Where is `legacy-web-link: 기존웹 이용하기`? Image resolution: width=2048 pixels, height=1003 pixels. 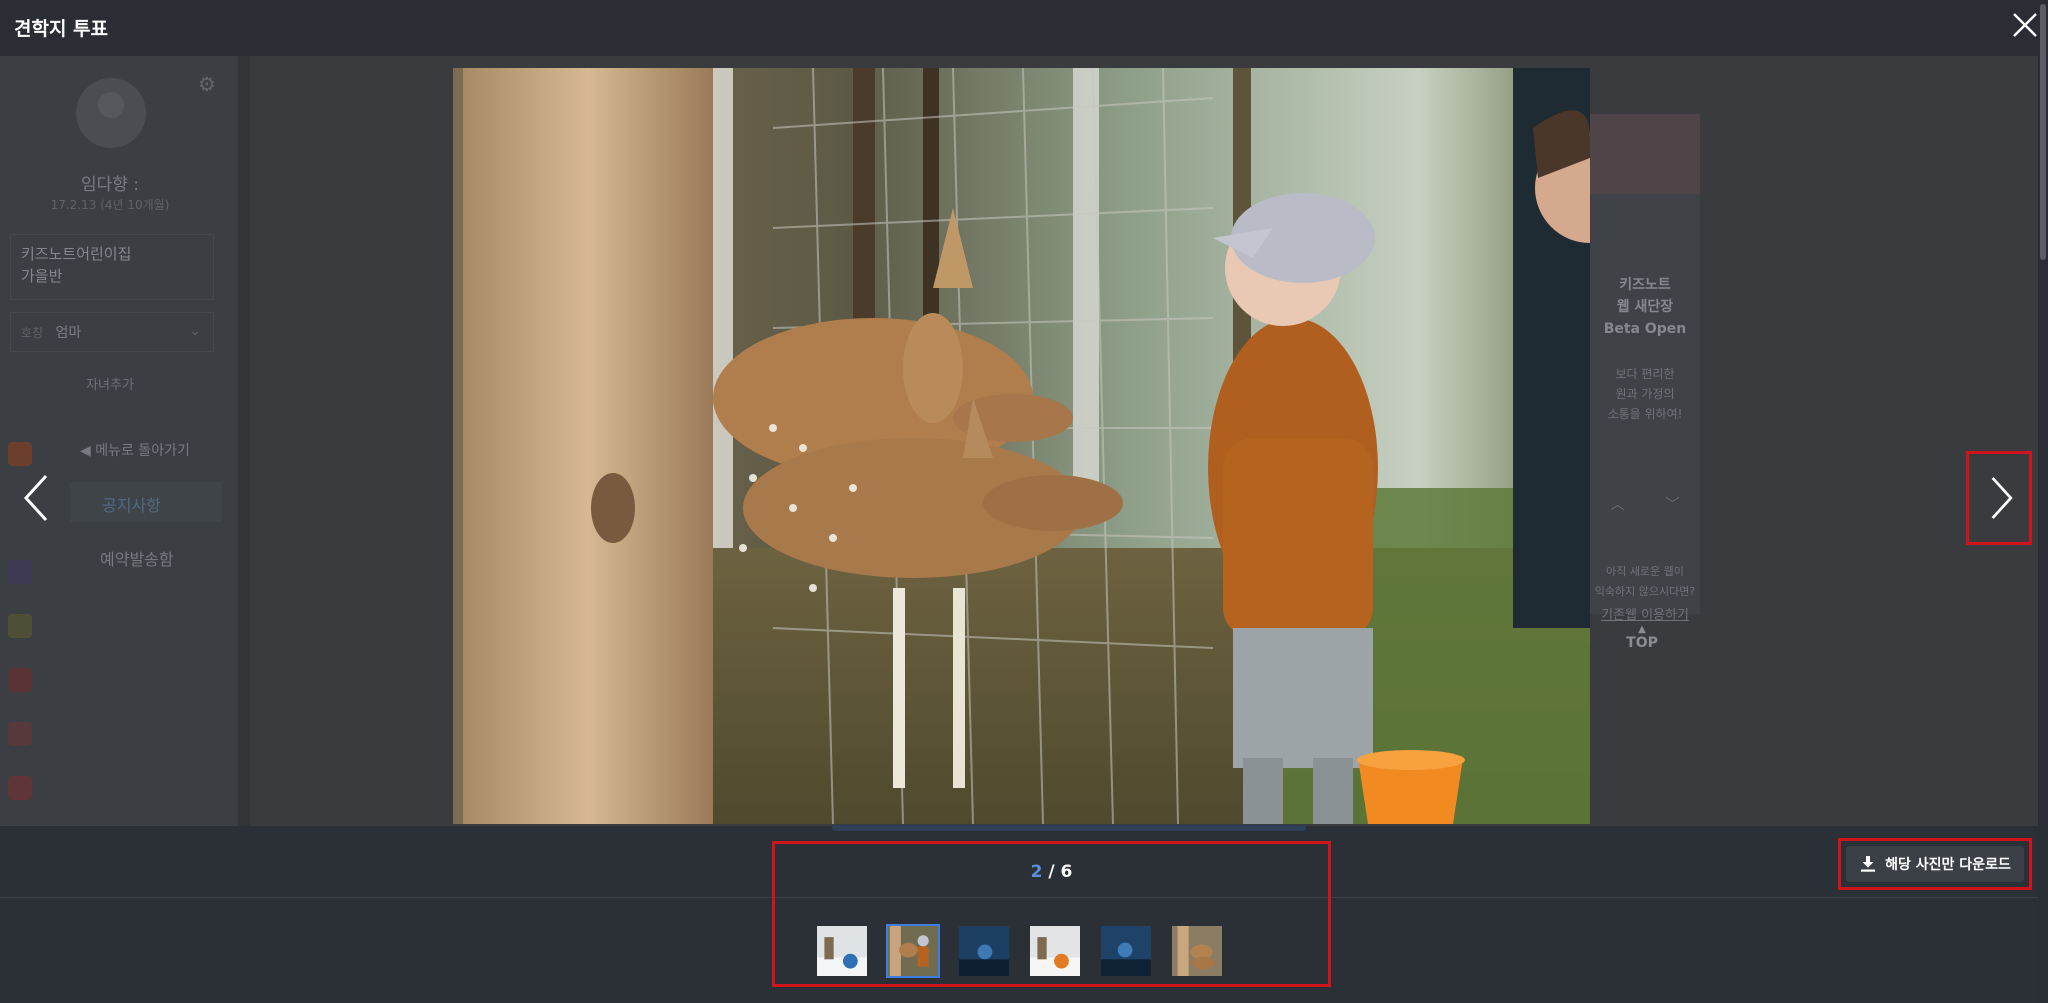 legacy-web-link: 기존웹 이용하기 is located at coordinates (1645, 615).